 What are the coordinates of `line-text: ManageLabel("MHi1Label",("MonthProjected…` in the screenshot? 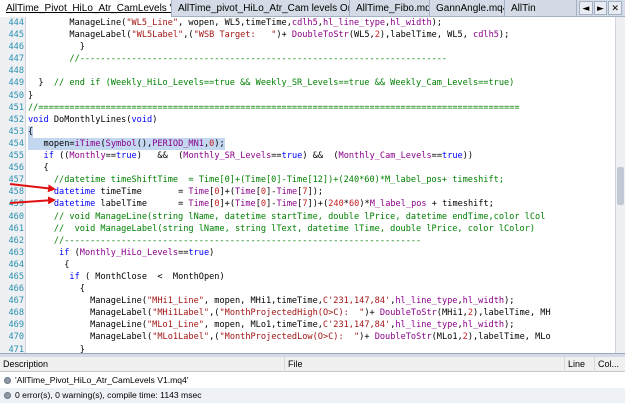 It's located at (289, 313).